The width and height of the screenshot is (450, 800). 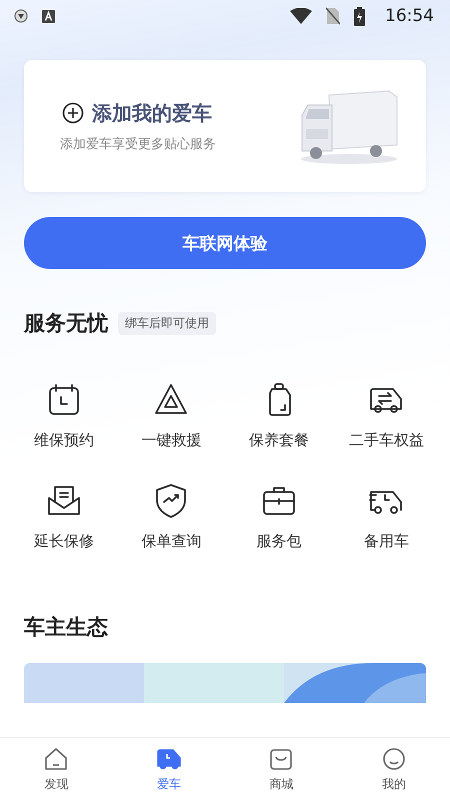 I want to click on battery-charging-icon, so click(x=359, y=16).